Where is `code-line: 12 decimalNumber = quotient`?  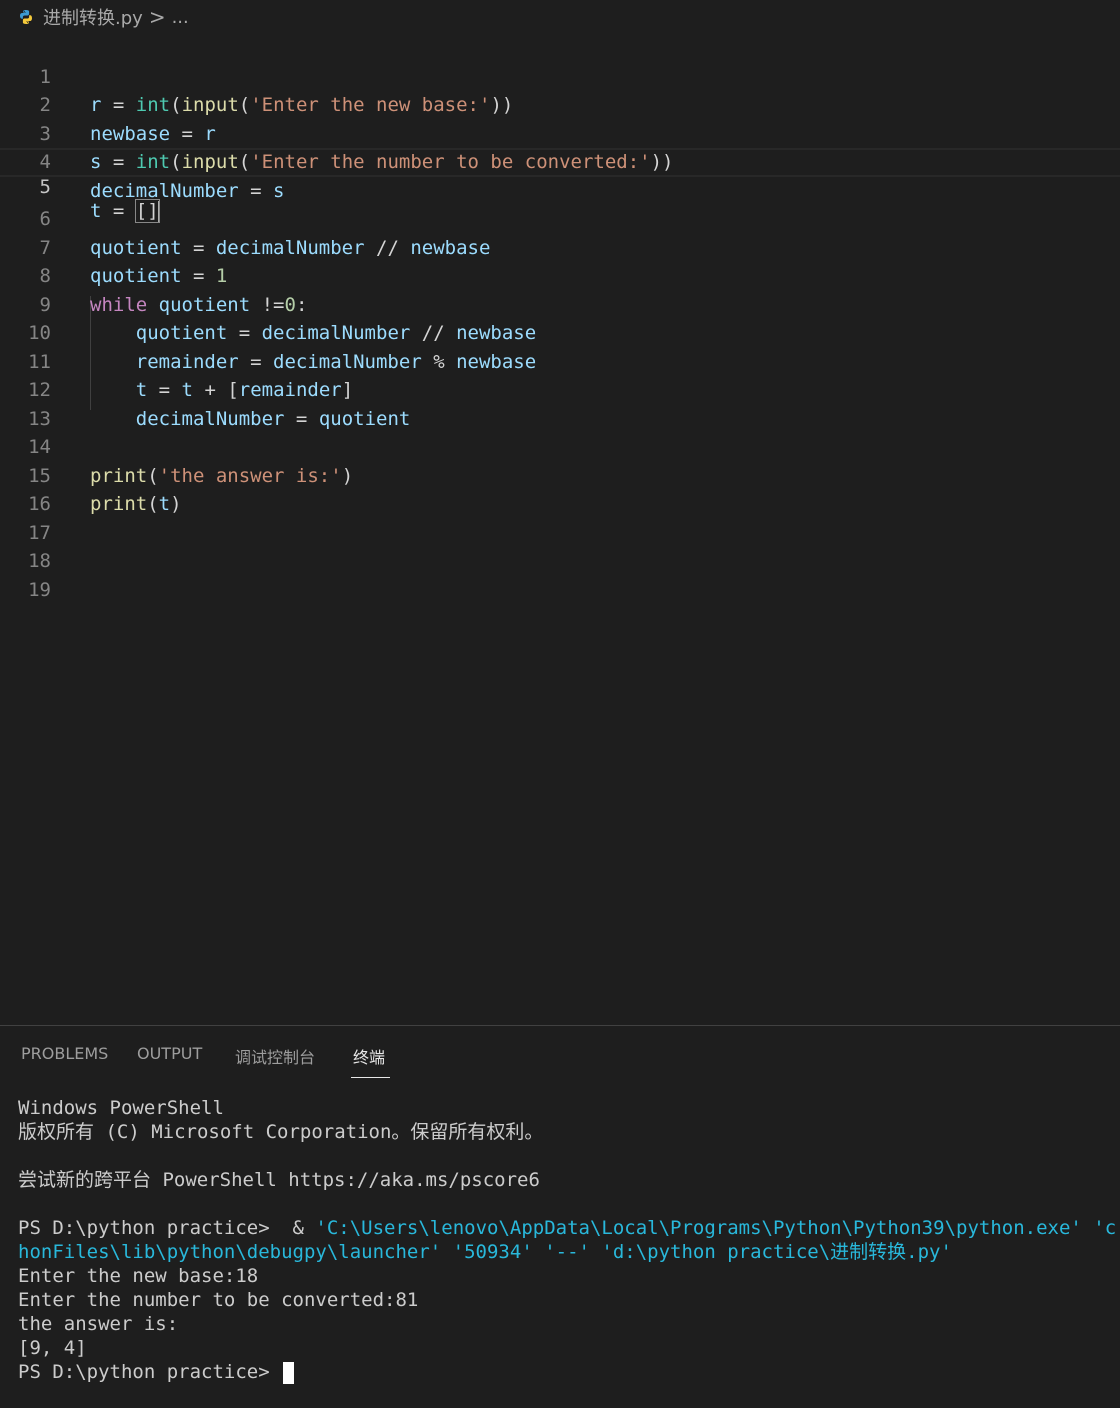
code-line: 12 decimalNumber = quotient is located at coordinates (560, 389).